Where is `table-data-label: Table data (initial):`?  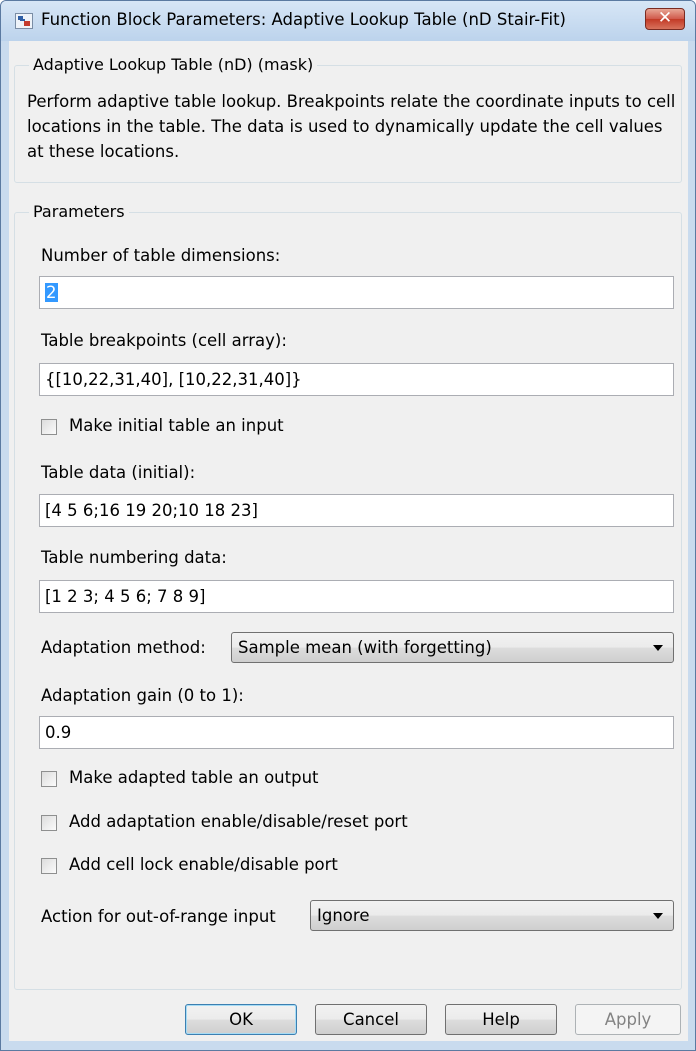
table-data-label: Table data (initial): is located at coordinates (118, 472).